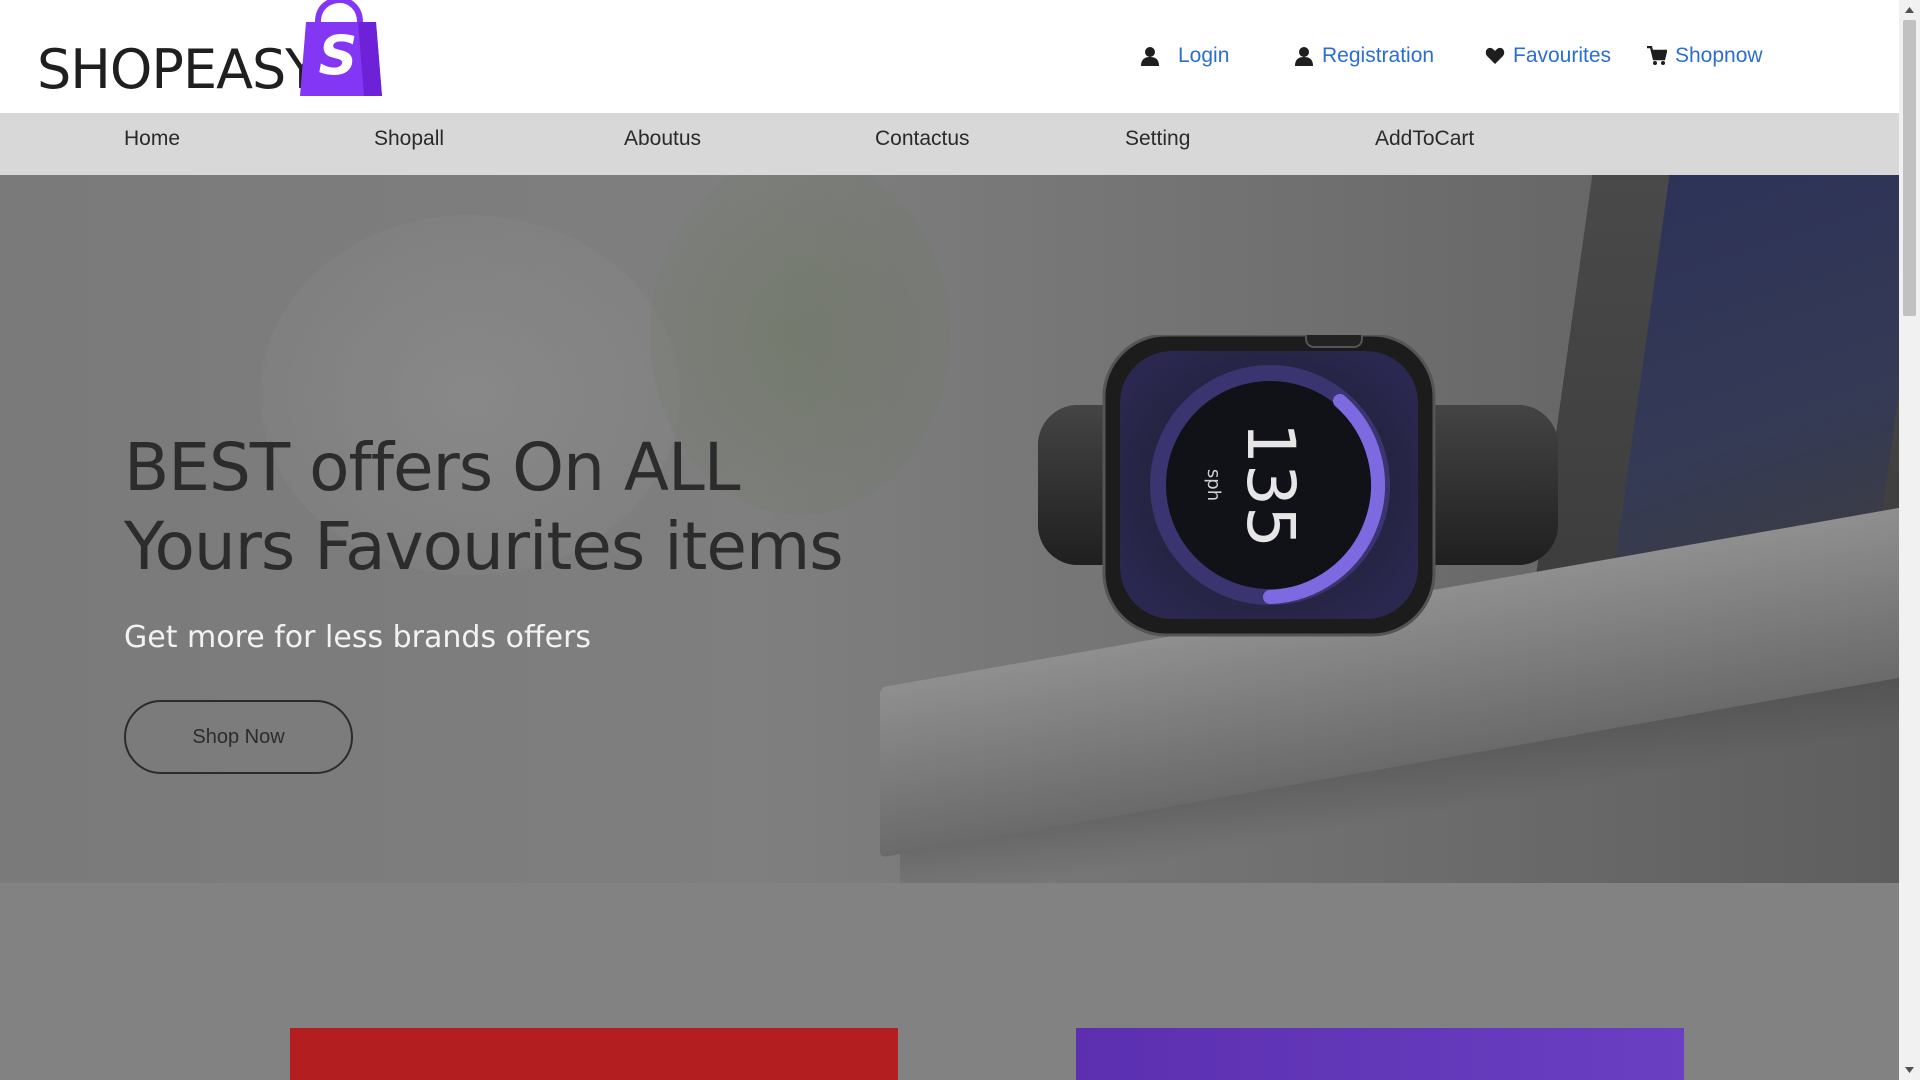  What do you see at coordinates (432, 467) in the screenshot?
I see `hero-heading-line1: BEST offers On ALL` at bounding box center [432, 467].